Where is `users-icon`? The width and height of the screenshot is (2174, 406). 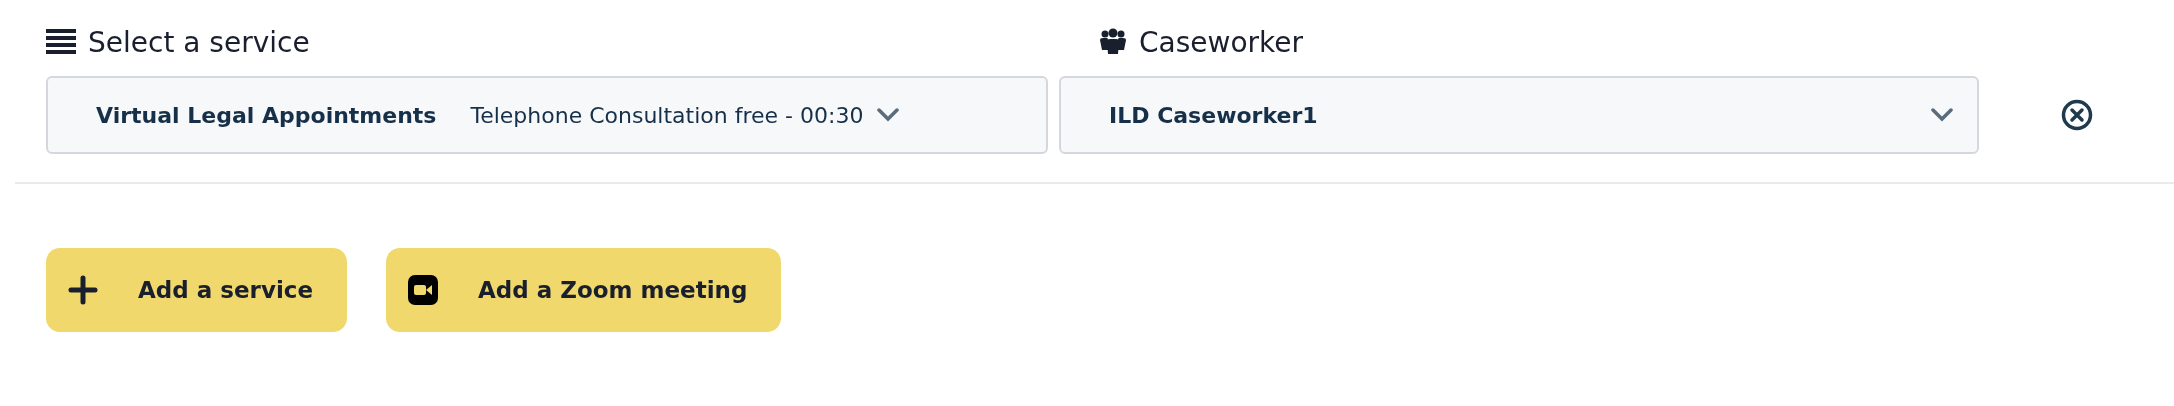 users-icon is located at coordinates (1113, 42).